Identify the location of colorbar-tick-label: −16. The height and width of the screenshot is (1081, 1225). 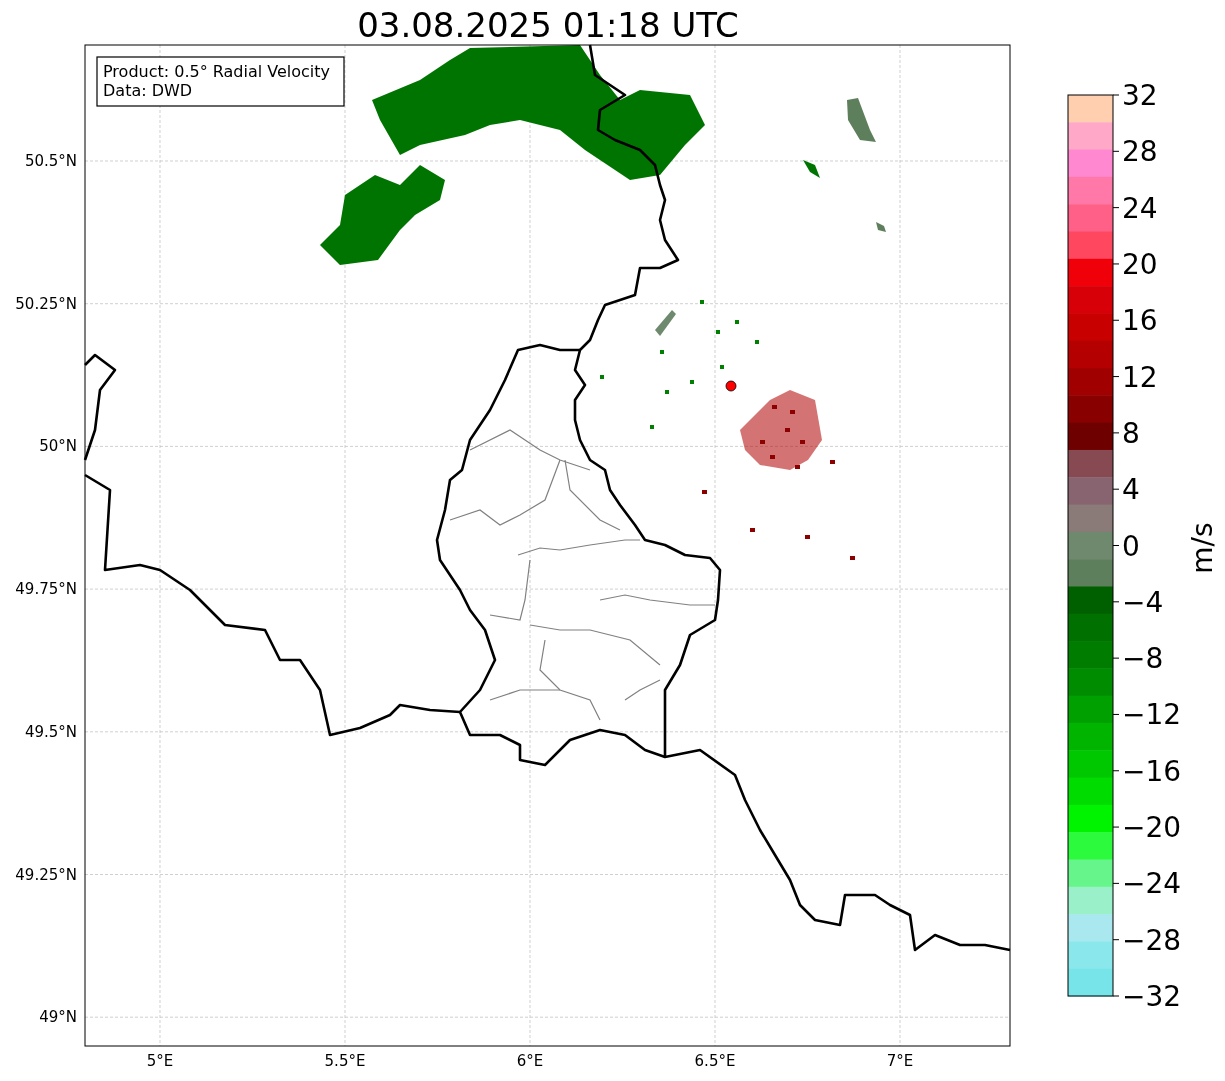
(1152, 771).